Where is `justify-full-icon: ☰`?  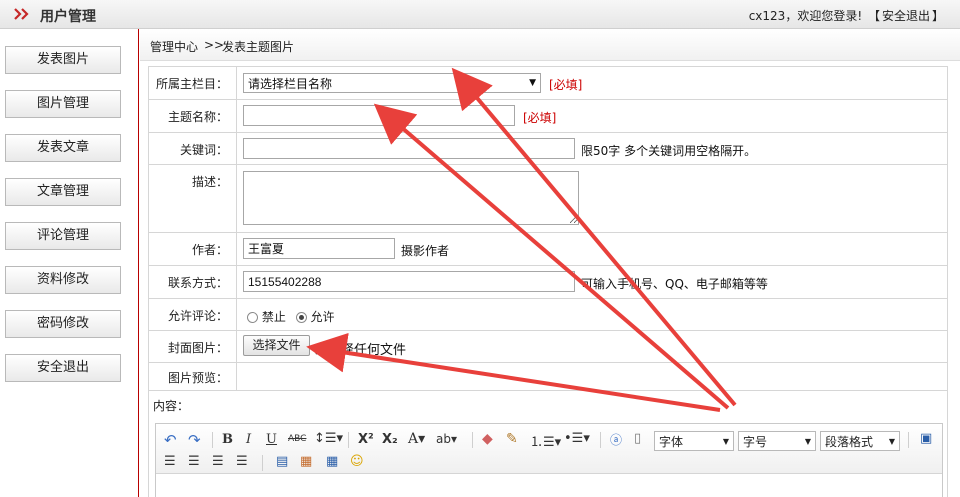
justify-full-icon: ☰ is located at coordinates (242, 461).